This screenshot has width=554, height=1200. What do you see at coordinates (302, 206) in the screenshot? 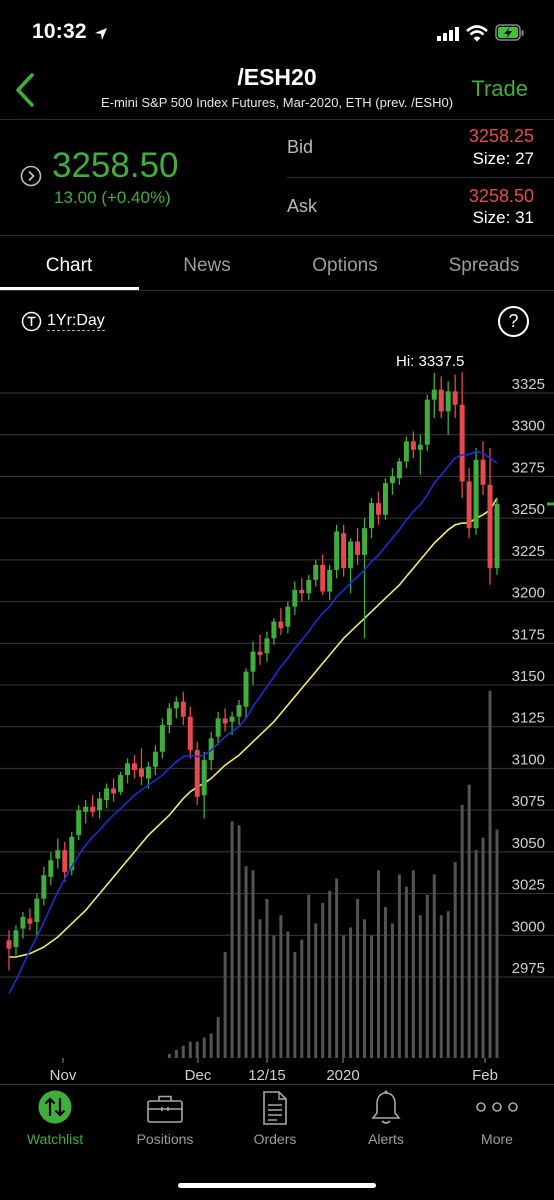
I see `ask-label: Ask` at bounding box center [302, 206].